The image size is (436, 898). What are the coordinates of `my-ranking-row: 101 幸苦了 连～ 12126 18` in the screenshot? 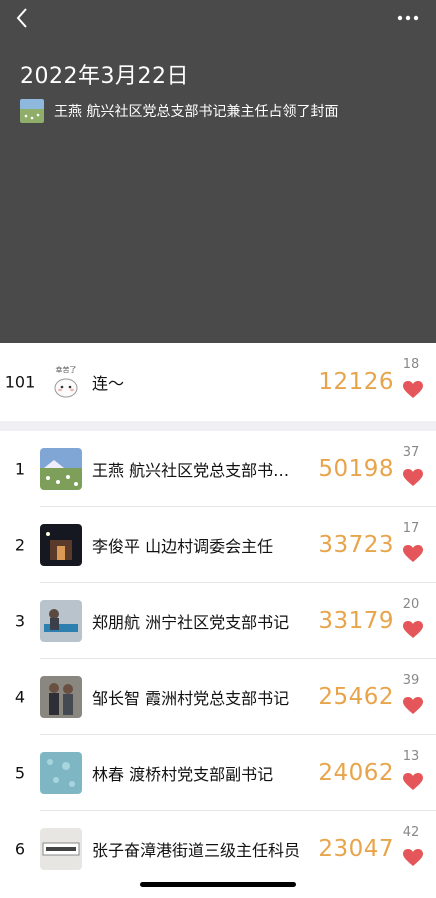 It's located at (218, 382).